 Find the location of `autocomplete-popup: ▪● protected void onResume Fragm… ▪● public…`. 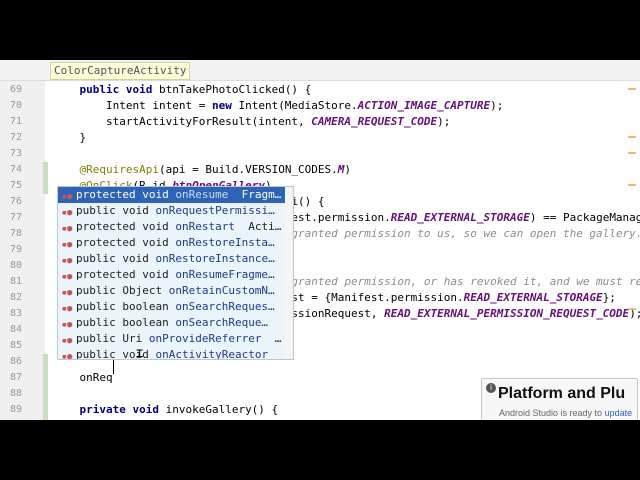

autocomplete-popup: ▪● protected void onResume Fragm… ▪● public… is located at coordinates (175, 273).